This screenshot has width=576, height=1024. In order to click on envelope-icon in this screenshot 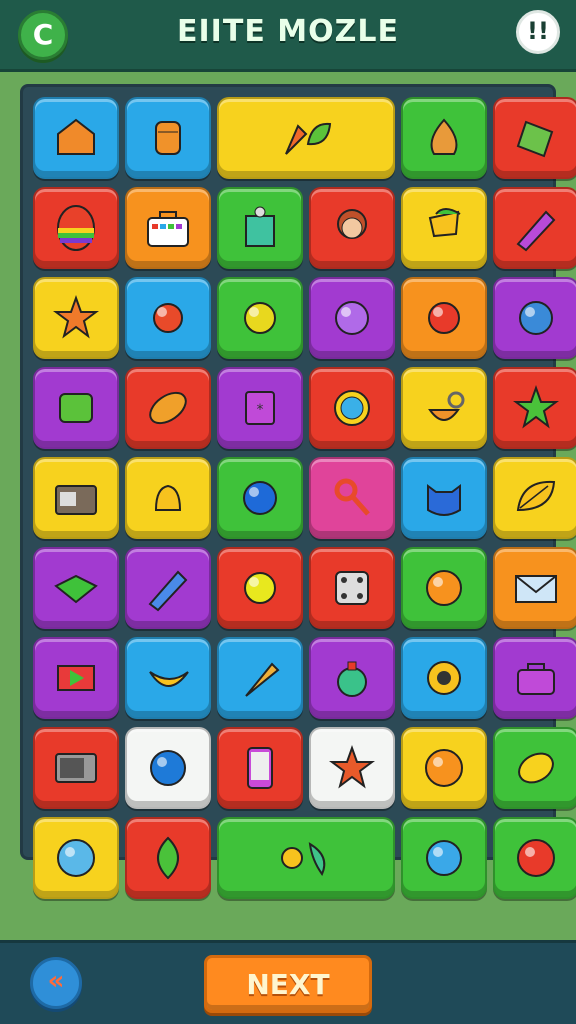, I will do `click(535, 588)`.